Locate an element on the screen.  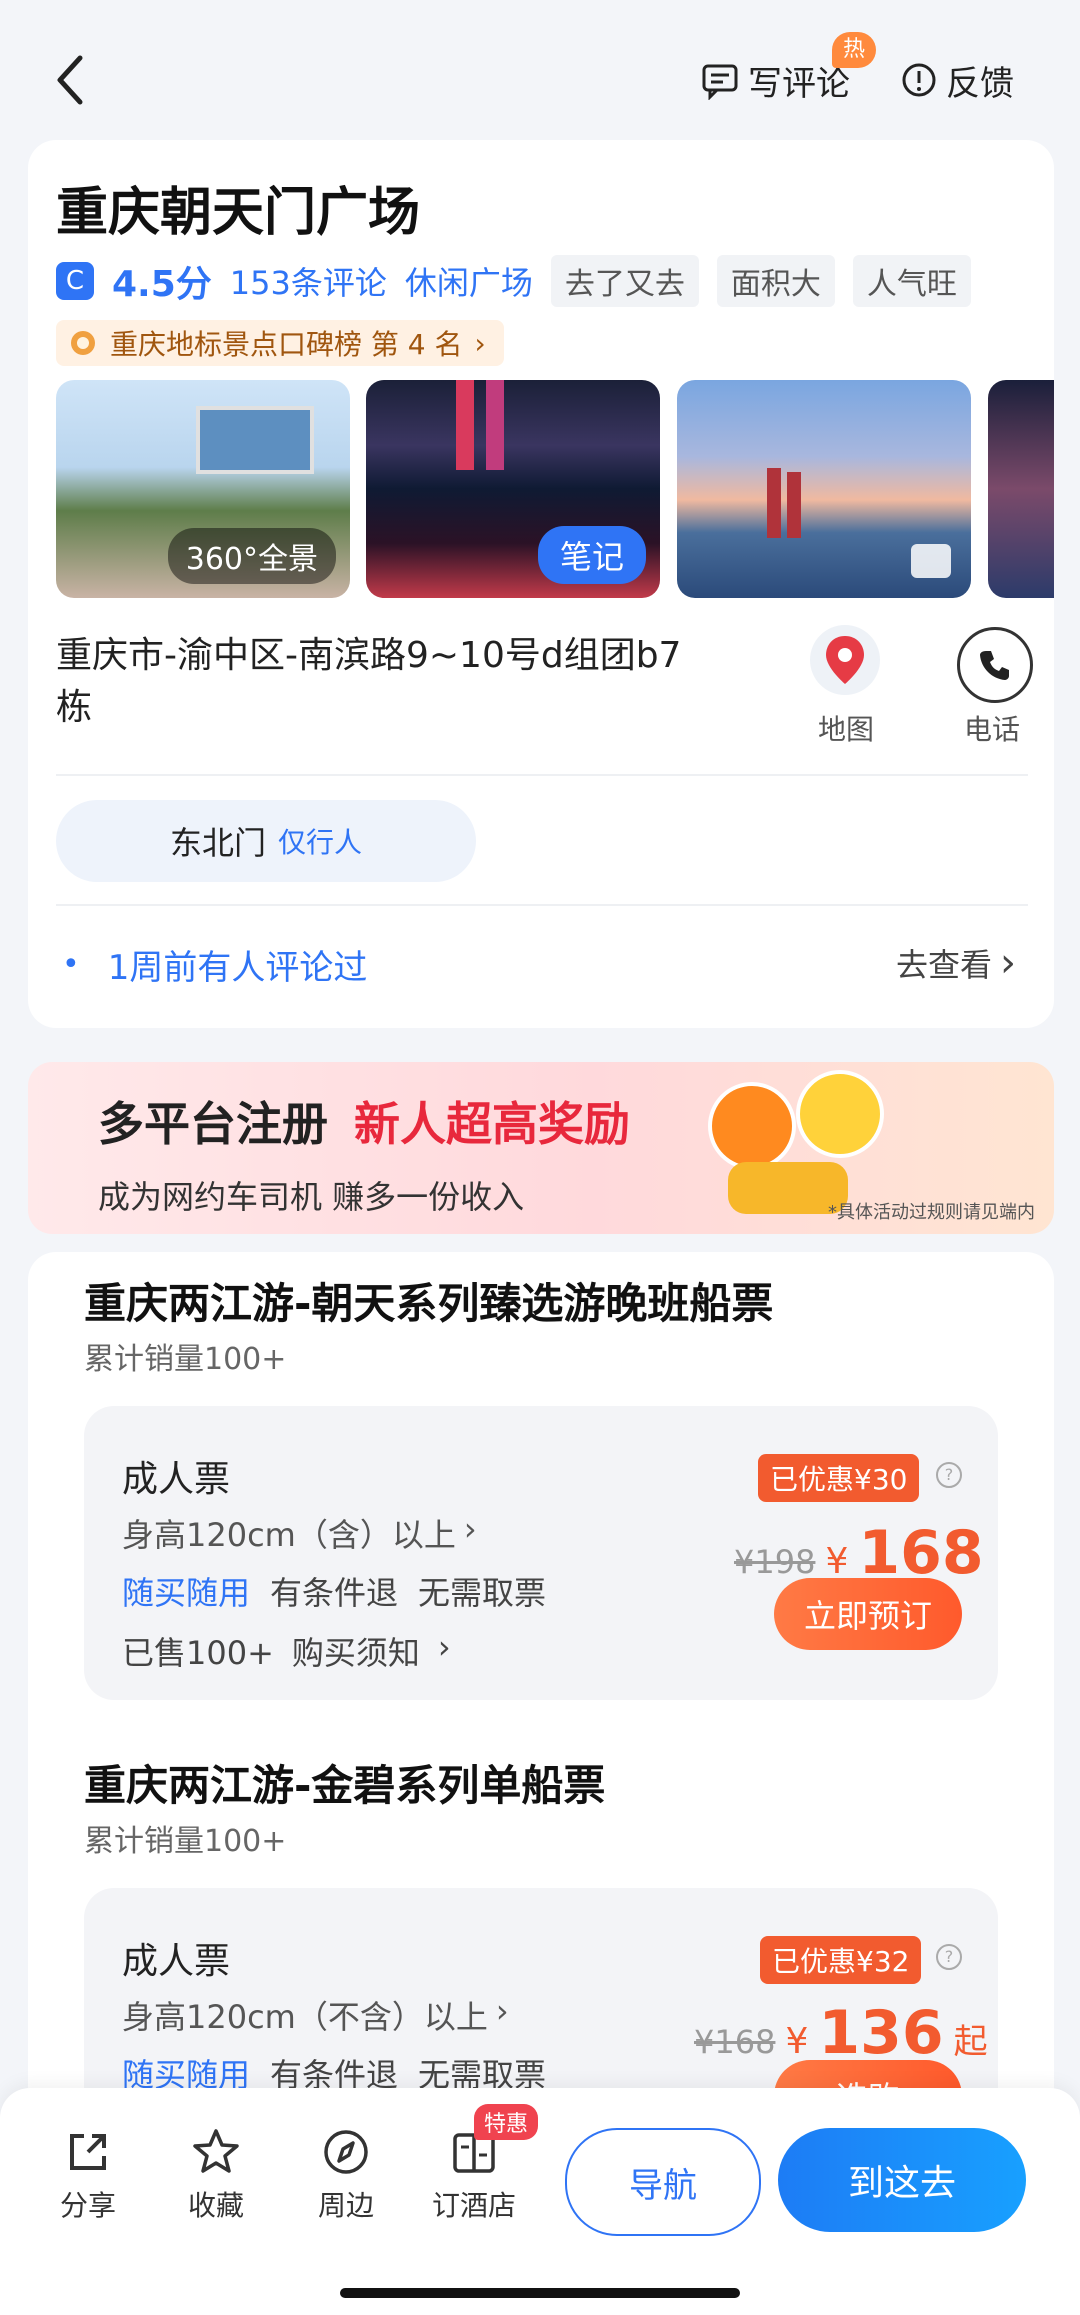
recent-review: • 1周前有人评论过 is located at coordinates (214, 964).